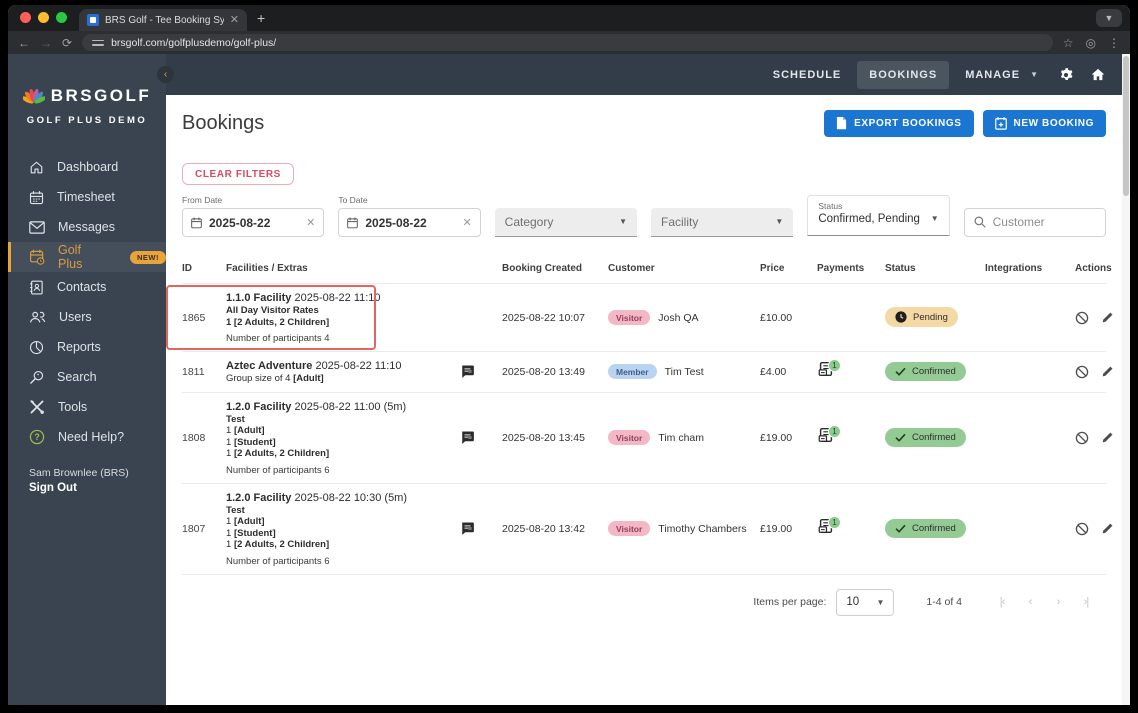  What do you see at coordinates (1068, 43) in the screenshot?
I see `bookmark-star-icon: ☆` at bounding box center [1068, 43].